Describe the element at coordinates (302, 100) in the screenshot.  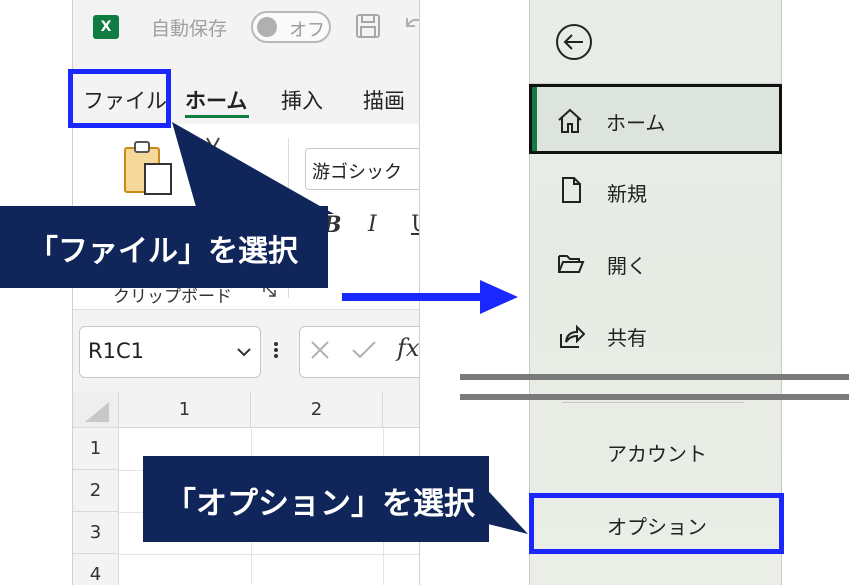
I see `tab-insert: 挿入` at that location.